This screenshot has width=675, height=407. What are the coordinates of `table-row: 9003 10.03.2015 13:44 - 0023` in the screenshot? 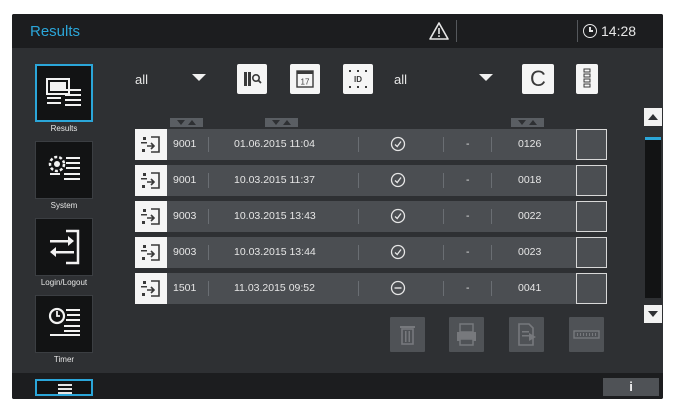 It's located at (371, 252).